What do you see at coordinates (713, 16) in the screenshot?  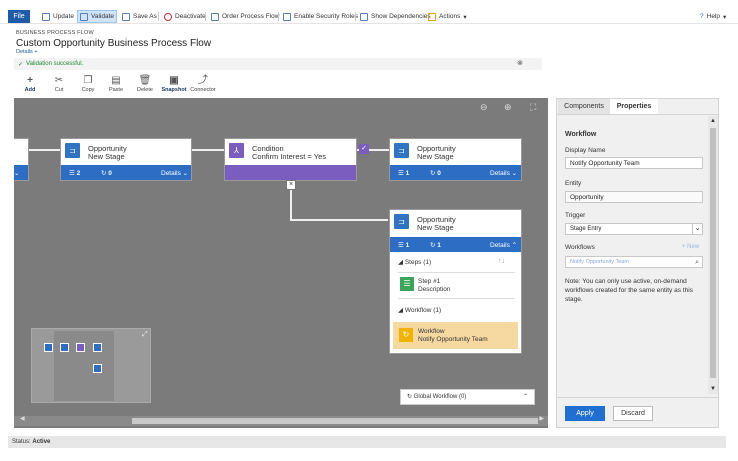 I see `help-menu: ? Help ▾` at bounding box center [713, 16].